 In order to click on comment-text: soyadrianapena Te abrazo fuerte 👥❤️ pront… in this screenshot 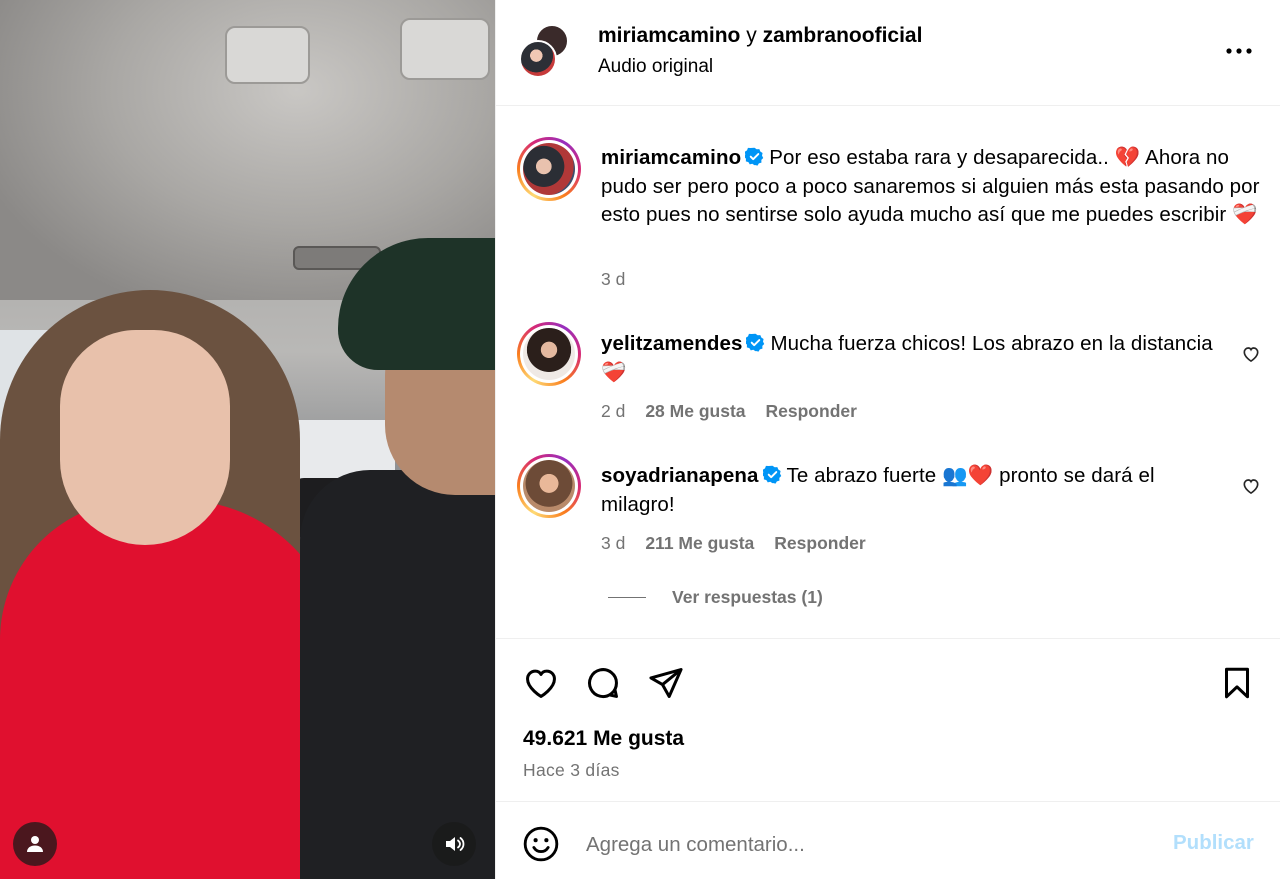, I will do `click(911, 490)`.